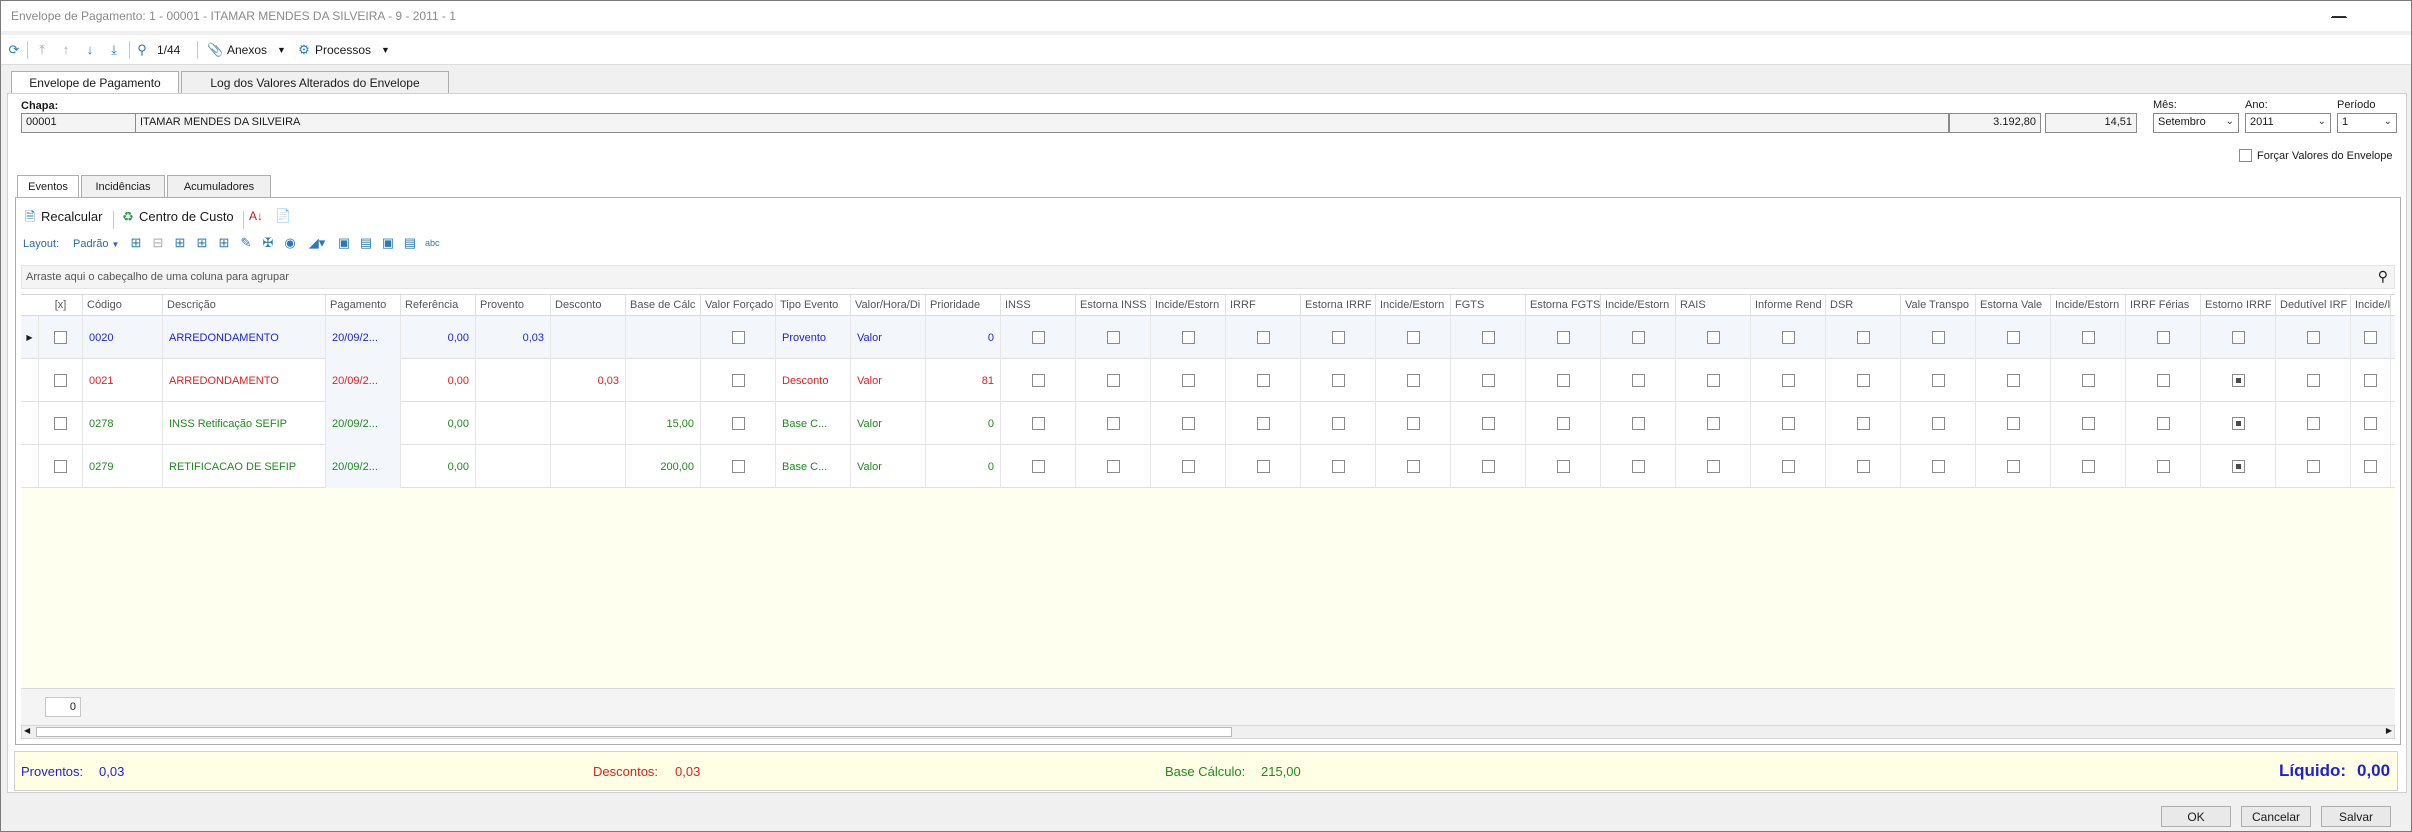 The height and width of the screenshot is (832, 2412). I want to click on column-header: DSR, so click(1863, 306).